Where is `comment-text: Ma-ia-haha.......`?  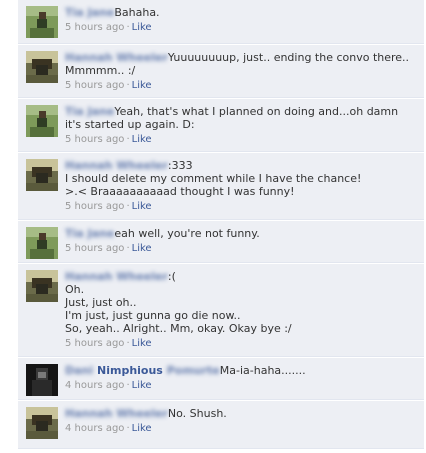 comment-text: Ma-ia-haha....... is located at coordinates (262, 370).